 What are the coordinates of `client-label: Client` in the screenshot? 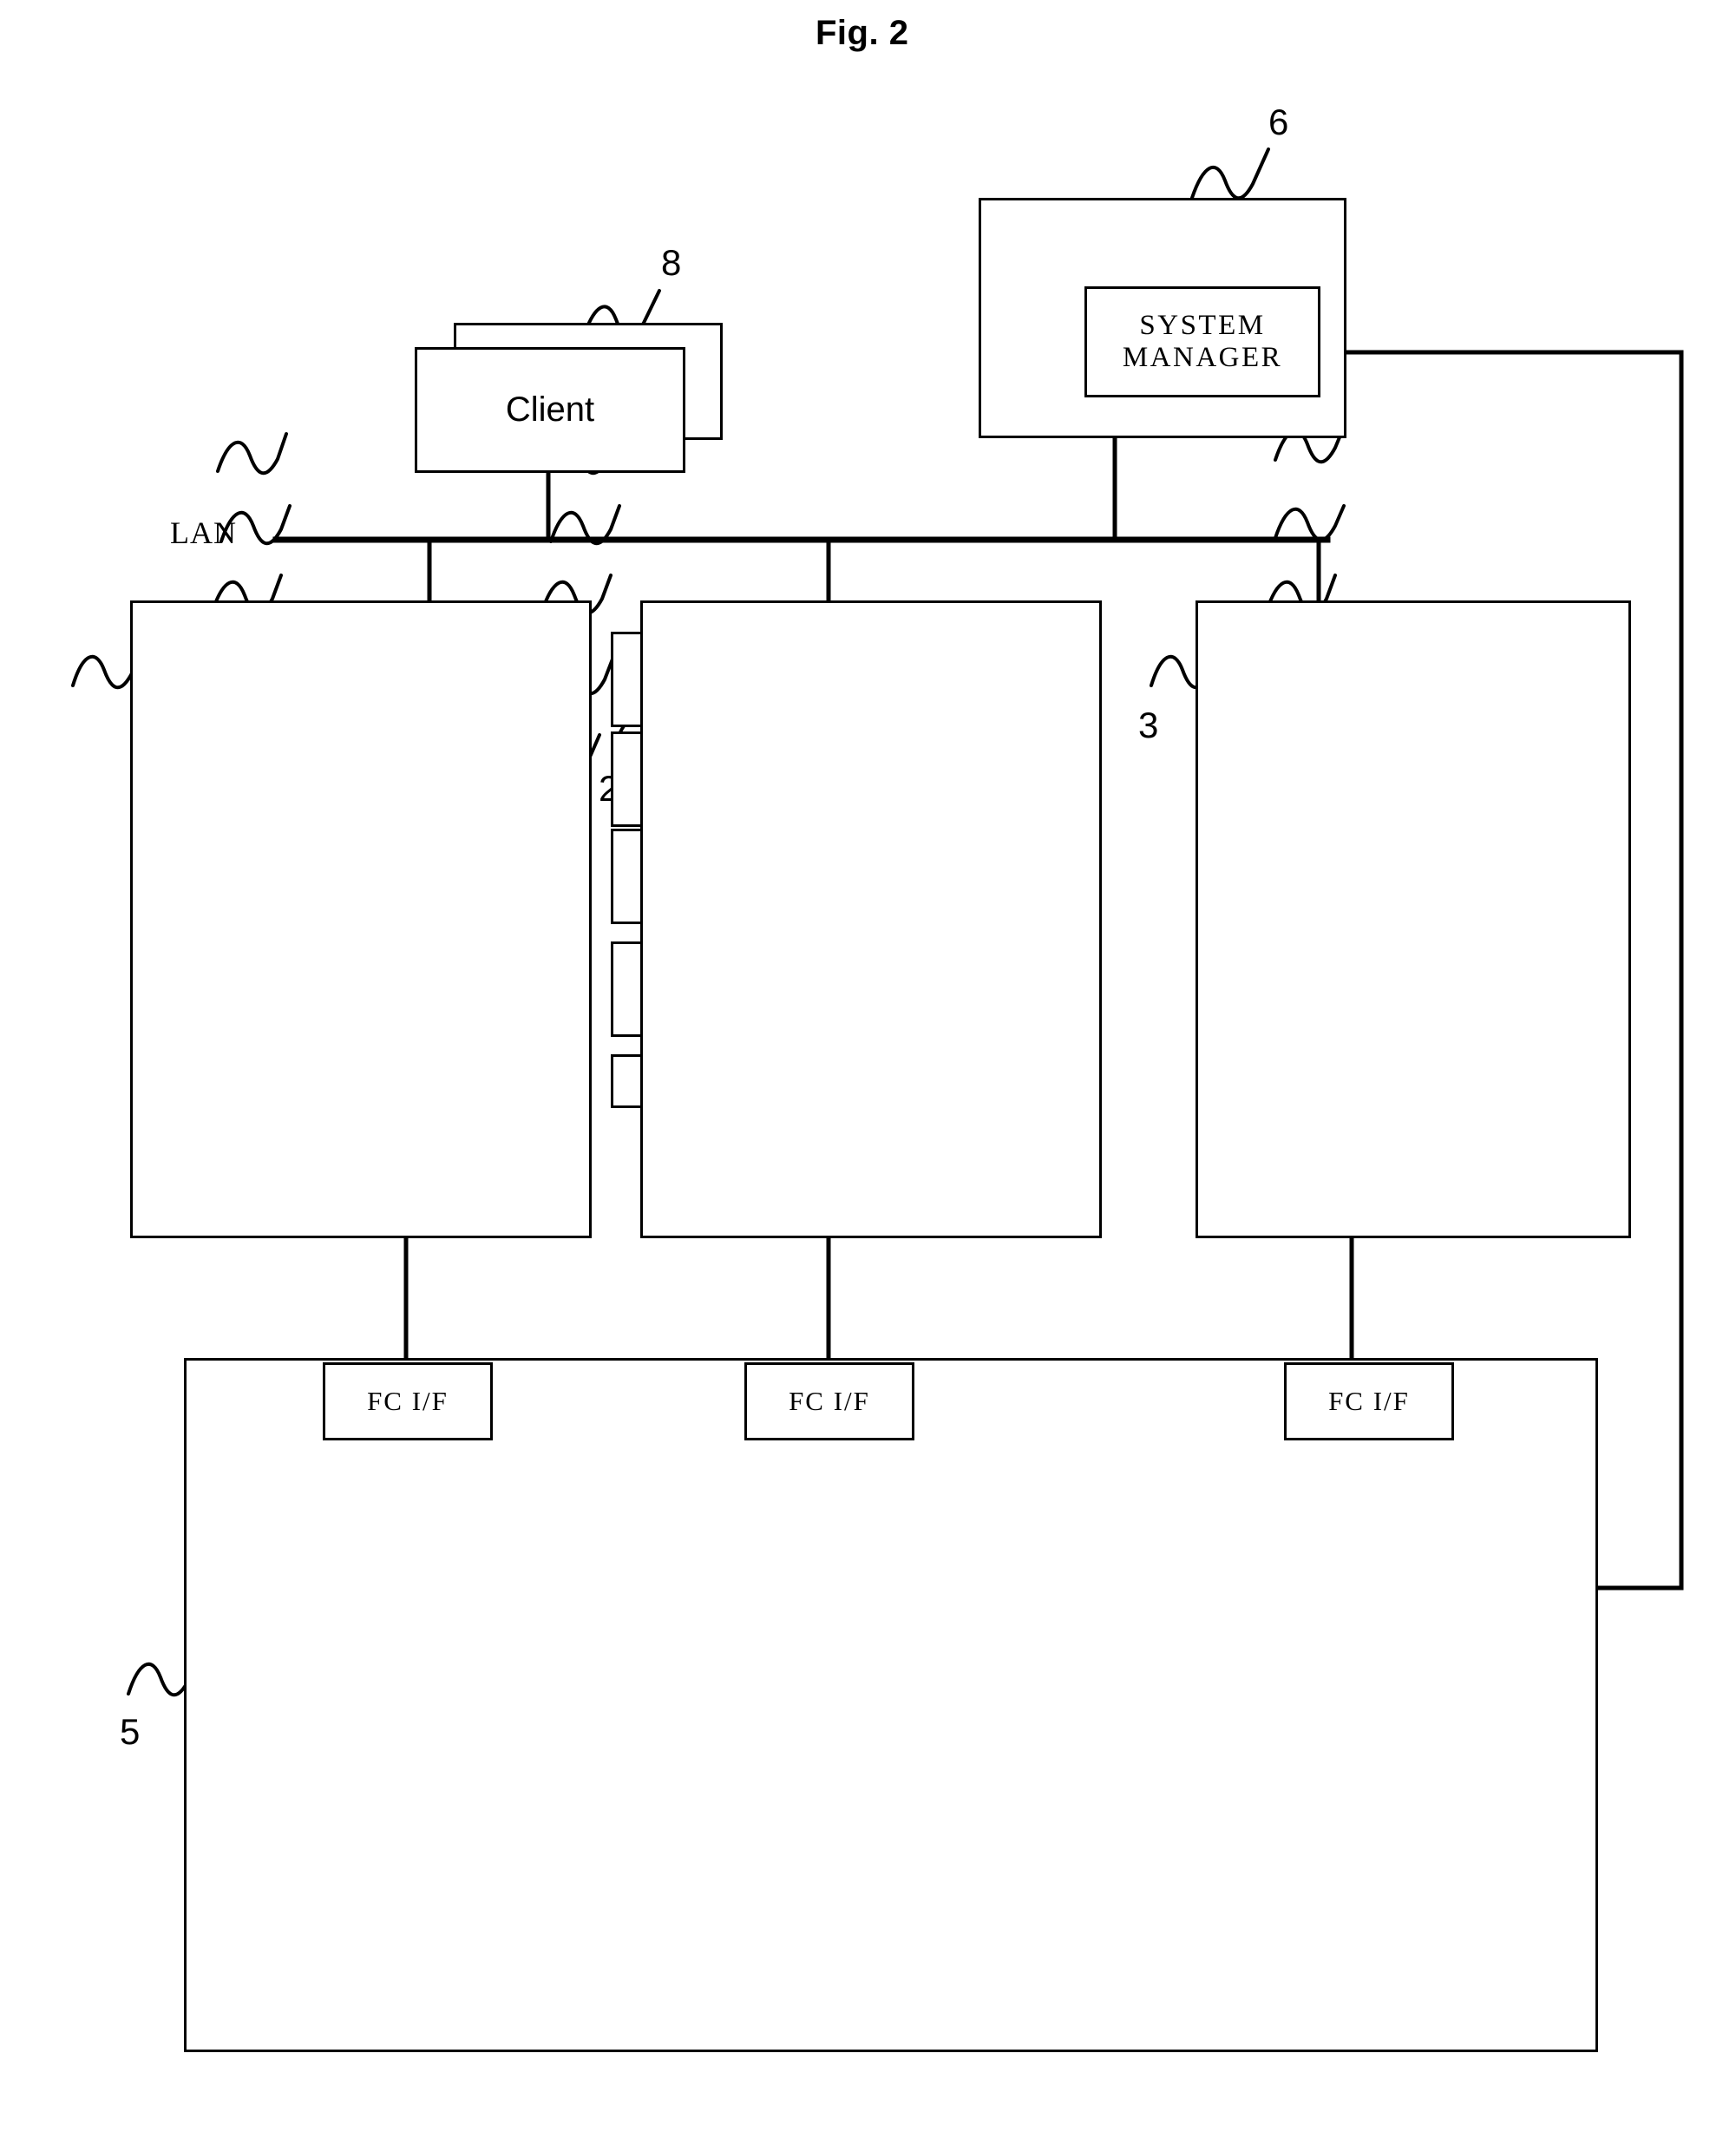 It's located at (550, 409).